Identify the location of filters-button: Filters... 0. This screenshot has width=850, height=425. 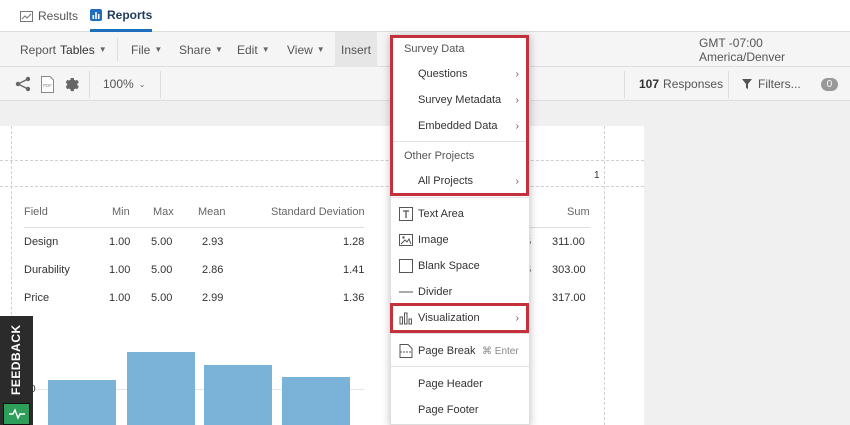
(790, 84).